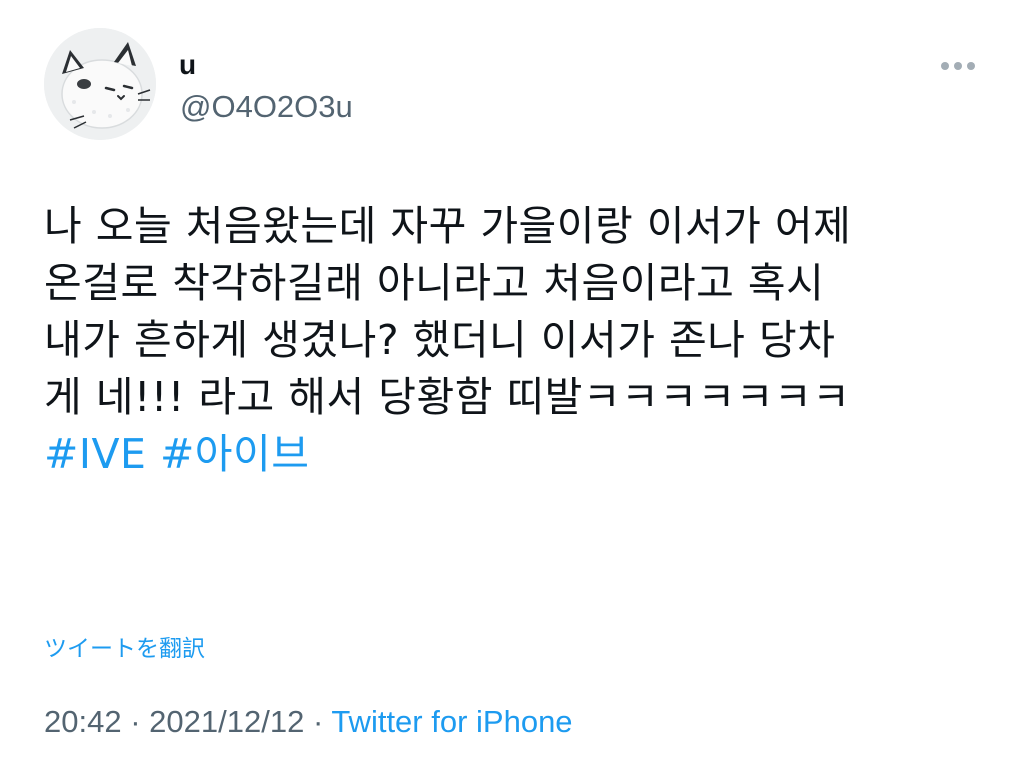 The image size is (1024, 768). I want to click on hashtag-link: #아이브, so click(235, 454).